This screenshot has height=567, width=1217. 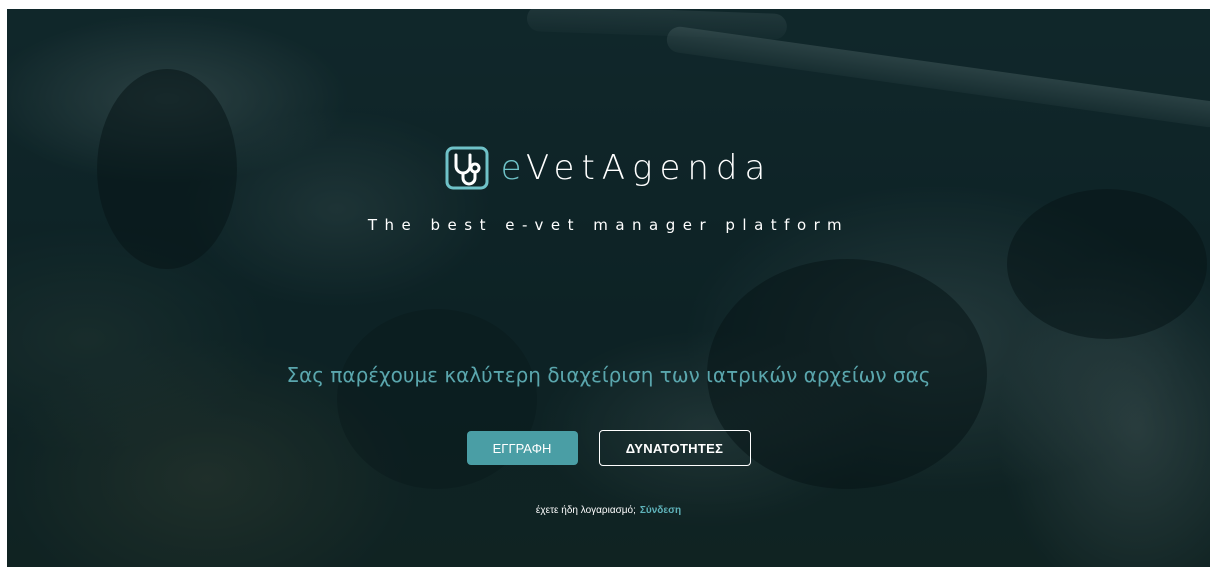 What do you see at coordinates (674, 448) in the screenshot?
I see `features-button: ΔΥΝΑΤΟΤΗΤΕΣ` at bounding box center [674, 448].